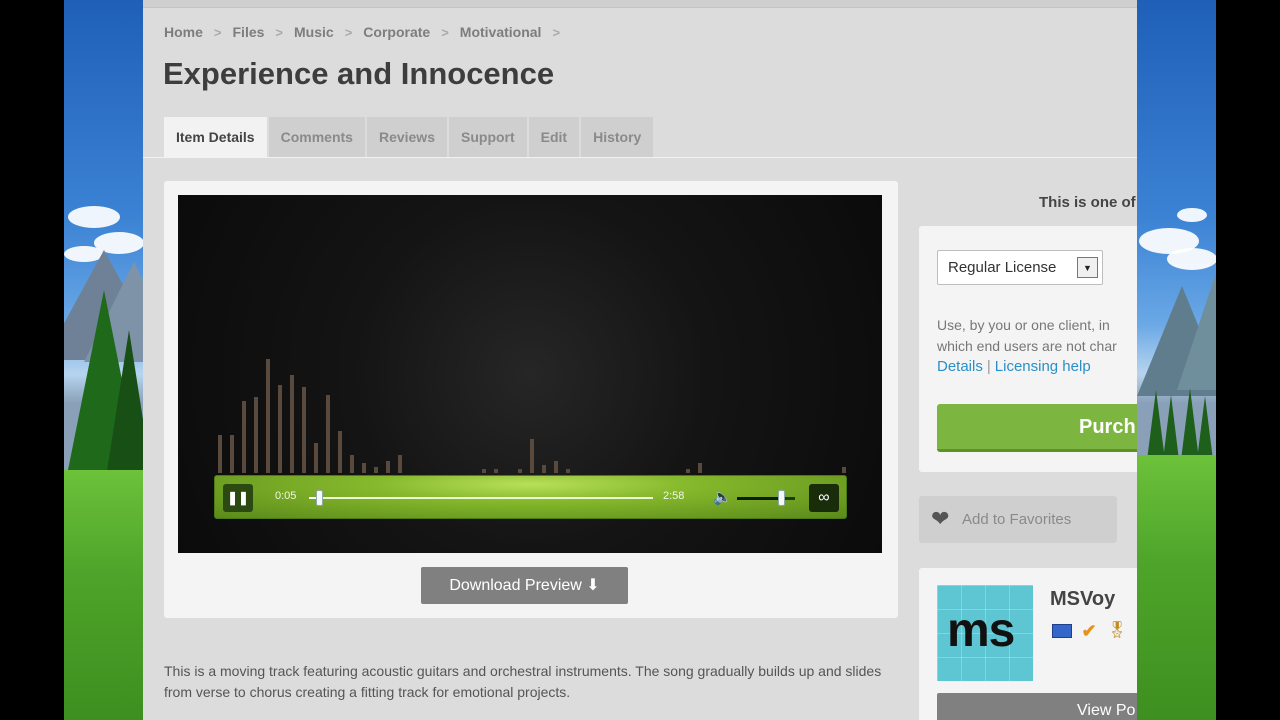 The image size is (1280, 720). What do you see at coordinates (249, 32) in the screenshot?
I see `breadcrumb-files: Files` at bounding box center [249, 32].